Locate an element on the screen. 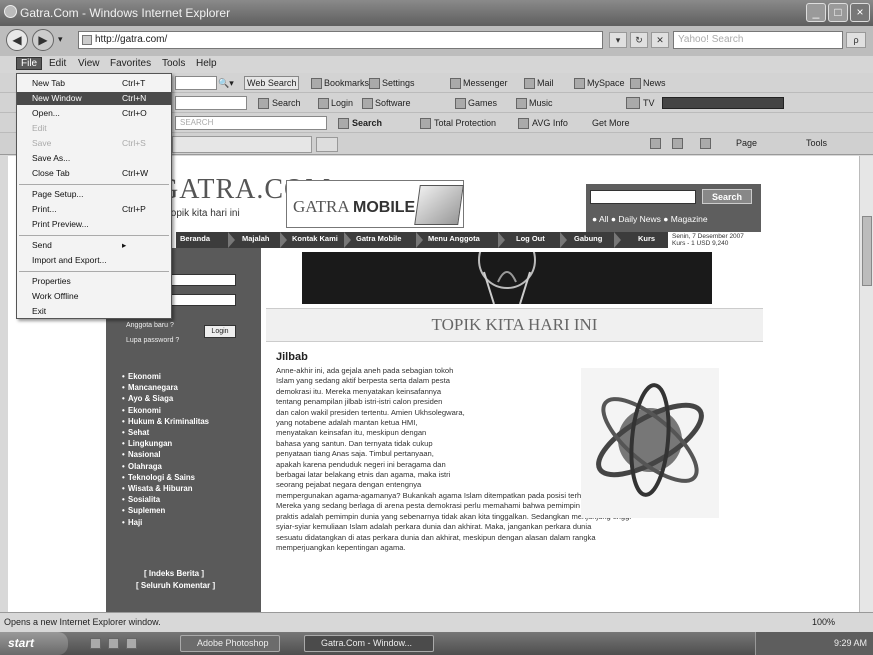 The width and height of the screenshot is (873, 655). file-menu-item: Close Tab Ctrl+W is located at coordinates (94, 173).